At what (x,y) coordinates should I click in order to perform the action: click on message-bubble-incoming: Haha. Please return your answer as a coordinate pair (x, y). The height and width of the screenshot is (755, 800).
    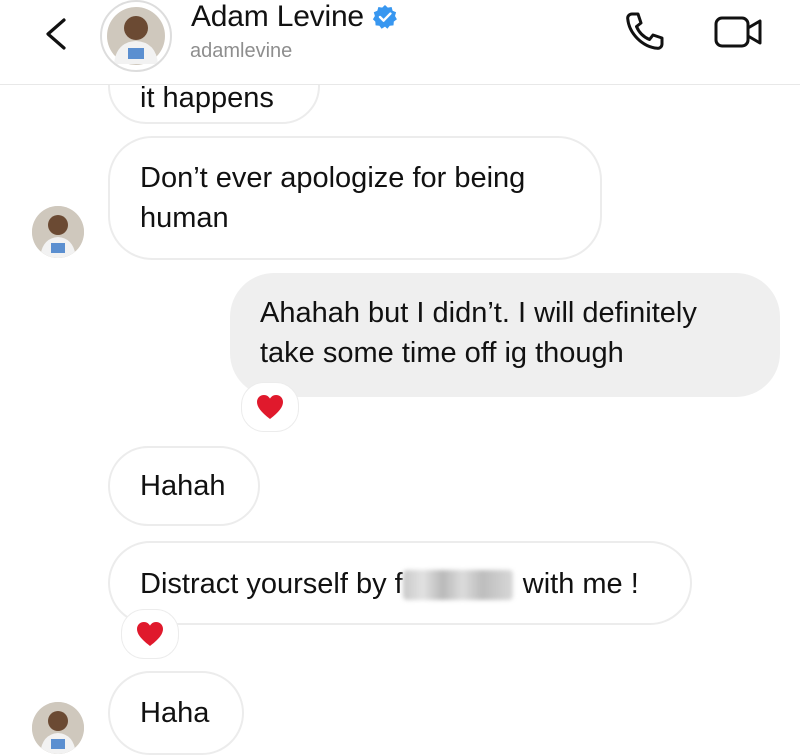
    Looking at the image, I should click on (176, 713).